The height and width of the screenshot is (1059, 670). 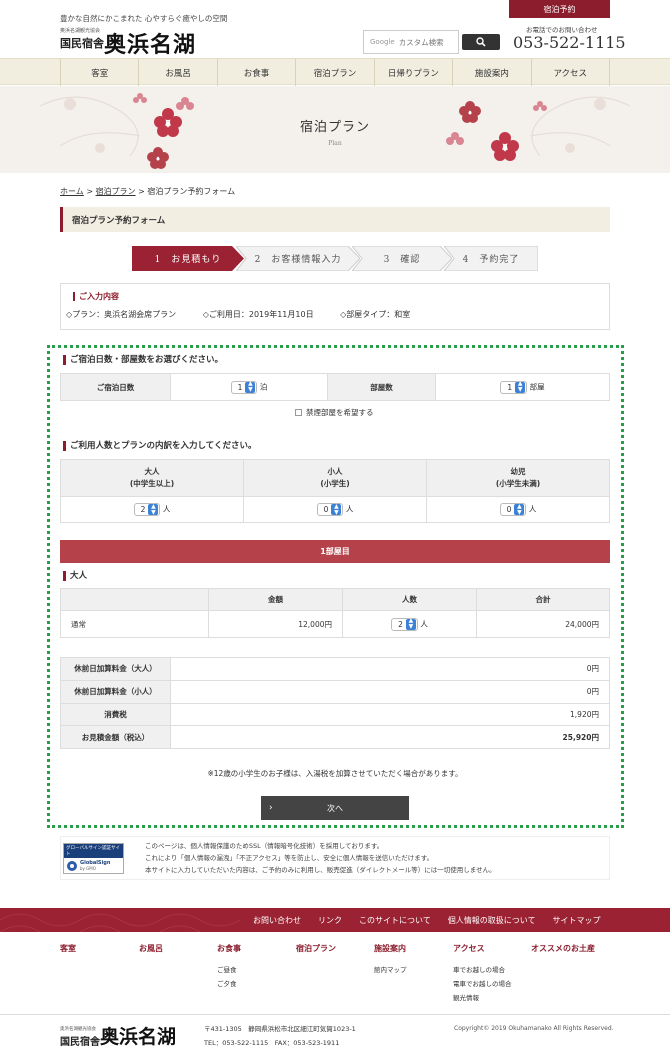 I want to click on footer-logo-brush: 奥浜名湖, so click(x=138, y=1035).